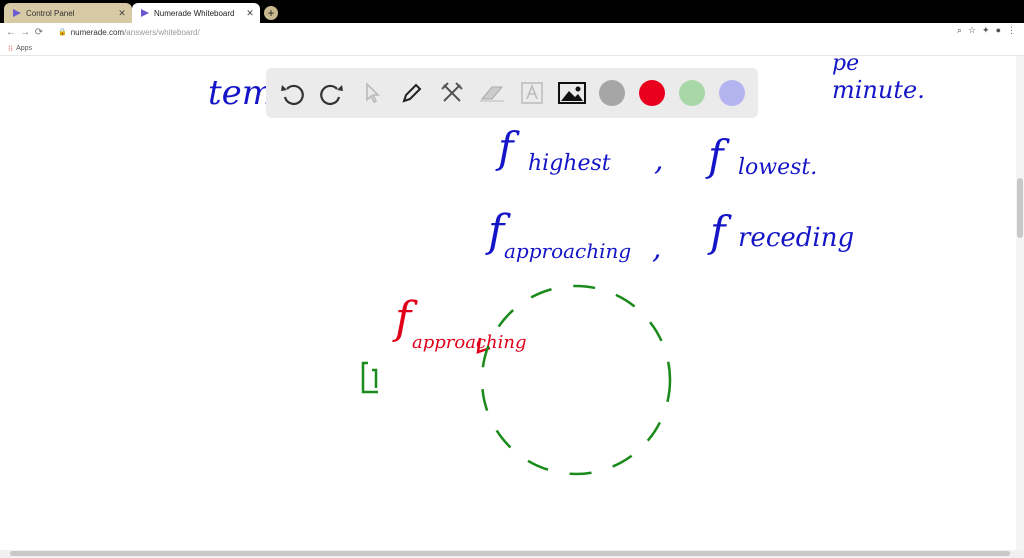 This screenshot has height=558, width=1024. What do you see at coordinates (659, 160) in the screenshot?
I see `ink-comma-1: ,` at bounding box center [659, 160].